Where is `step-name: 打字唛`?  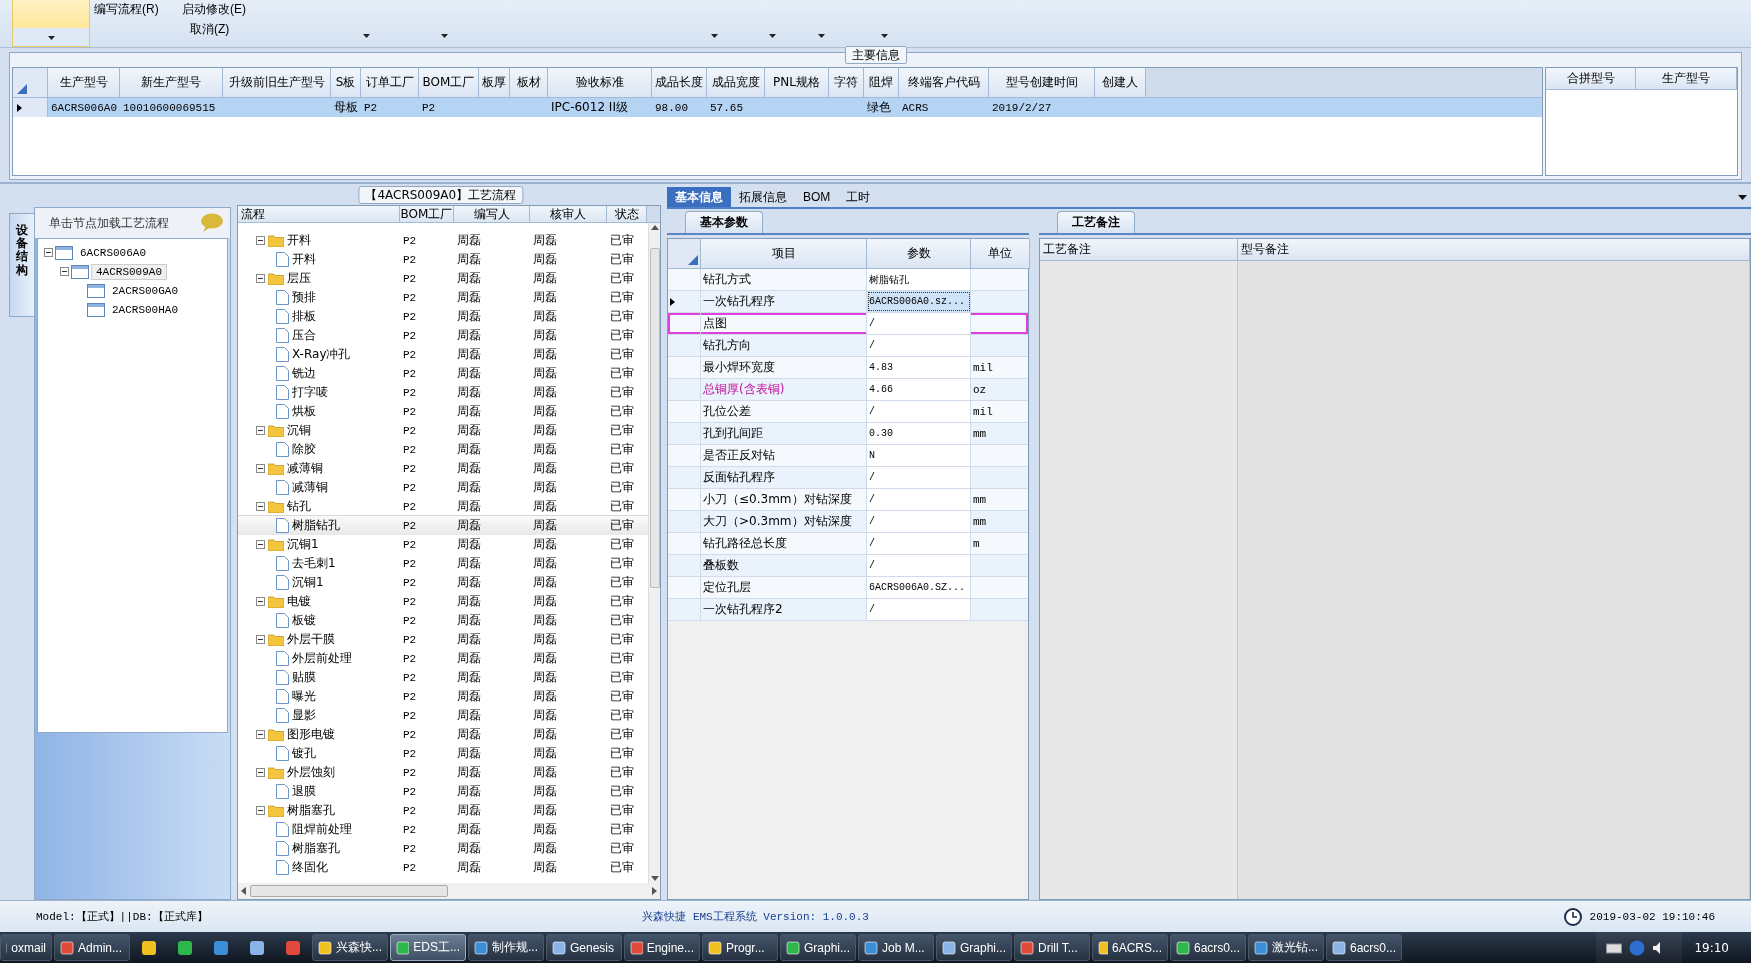
step-name: 打字唛 is located at coordinates (310, 392).